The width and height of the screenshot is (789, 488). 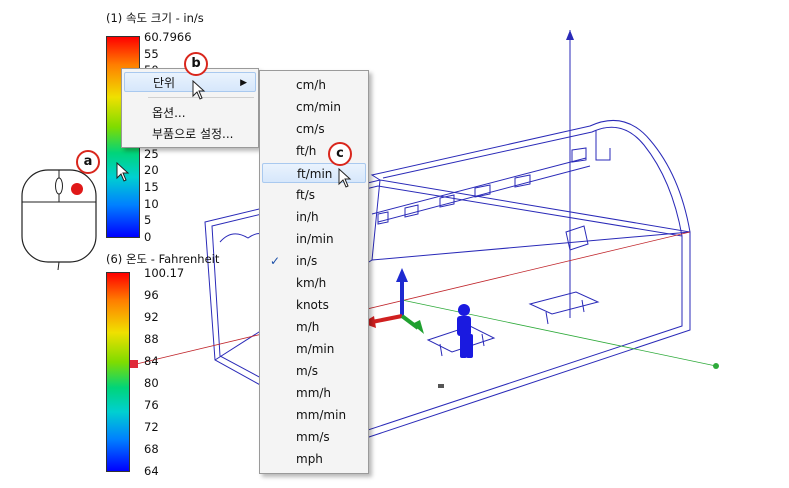 I want to click on unit-option-label: mm/min, so click(x=321, y=415).